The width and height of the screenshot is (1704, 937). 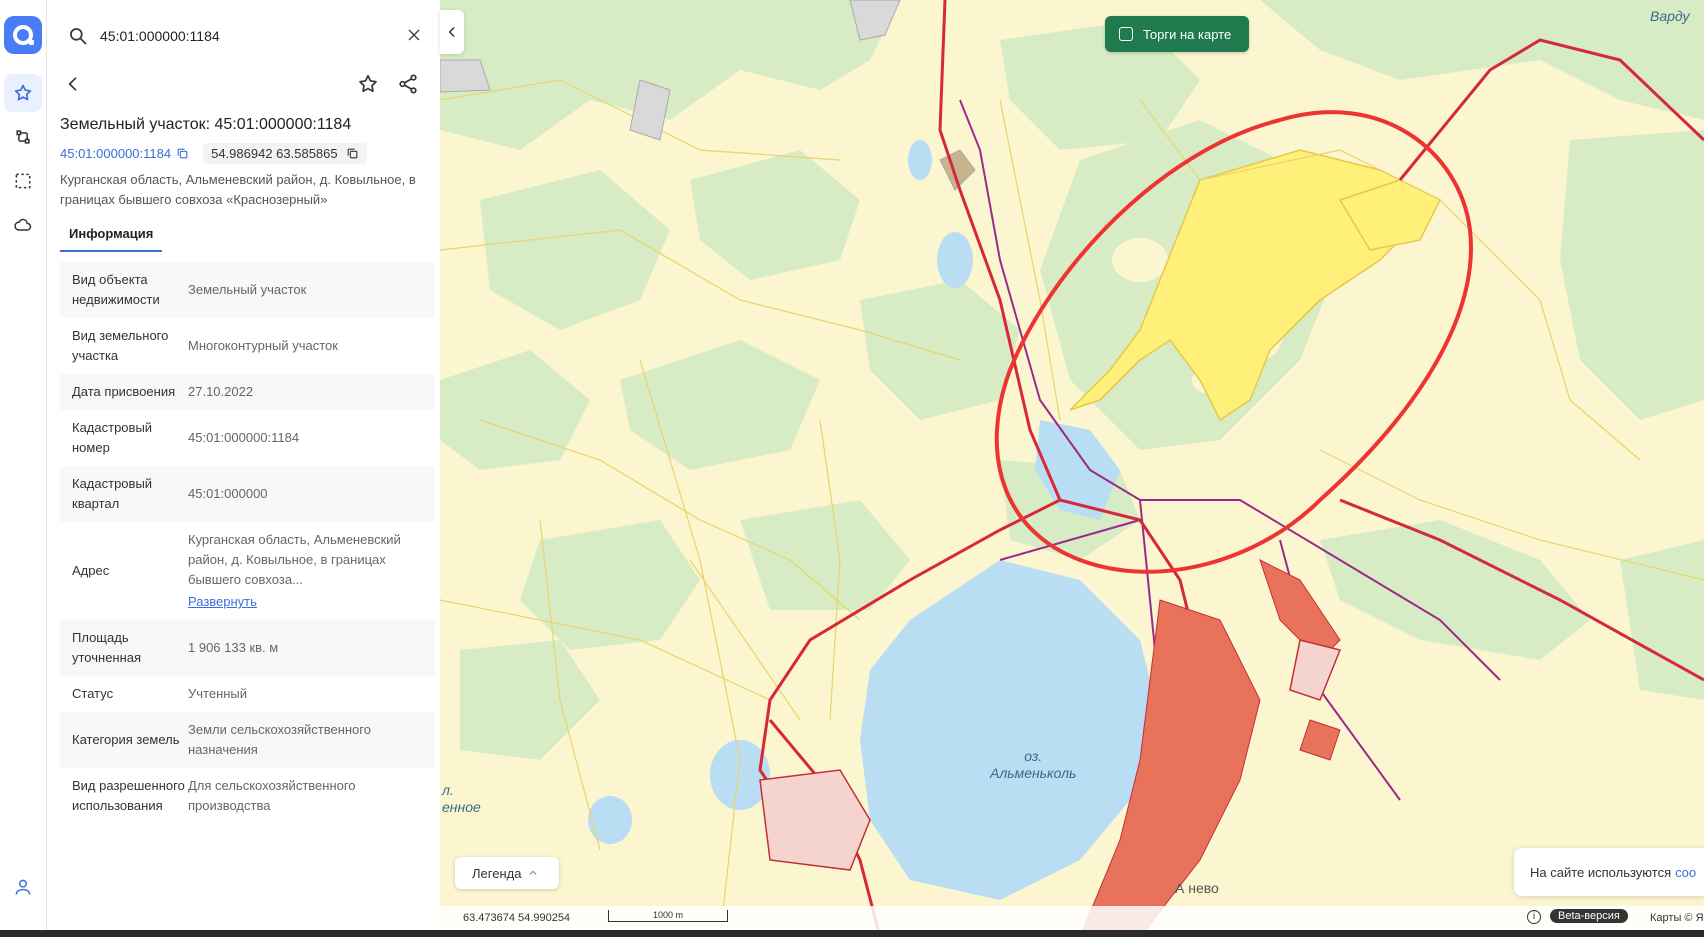 I want to click on info-row: Кадастровый номер 45:01:000000:1184, so click(x=247, y=438).